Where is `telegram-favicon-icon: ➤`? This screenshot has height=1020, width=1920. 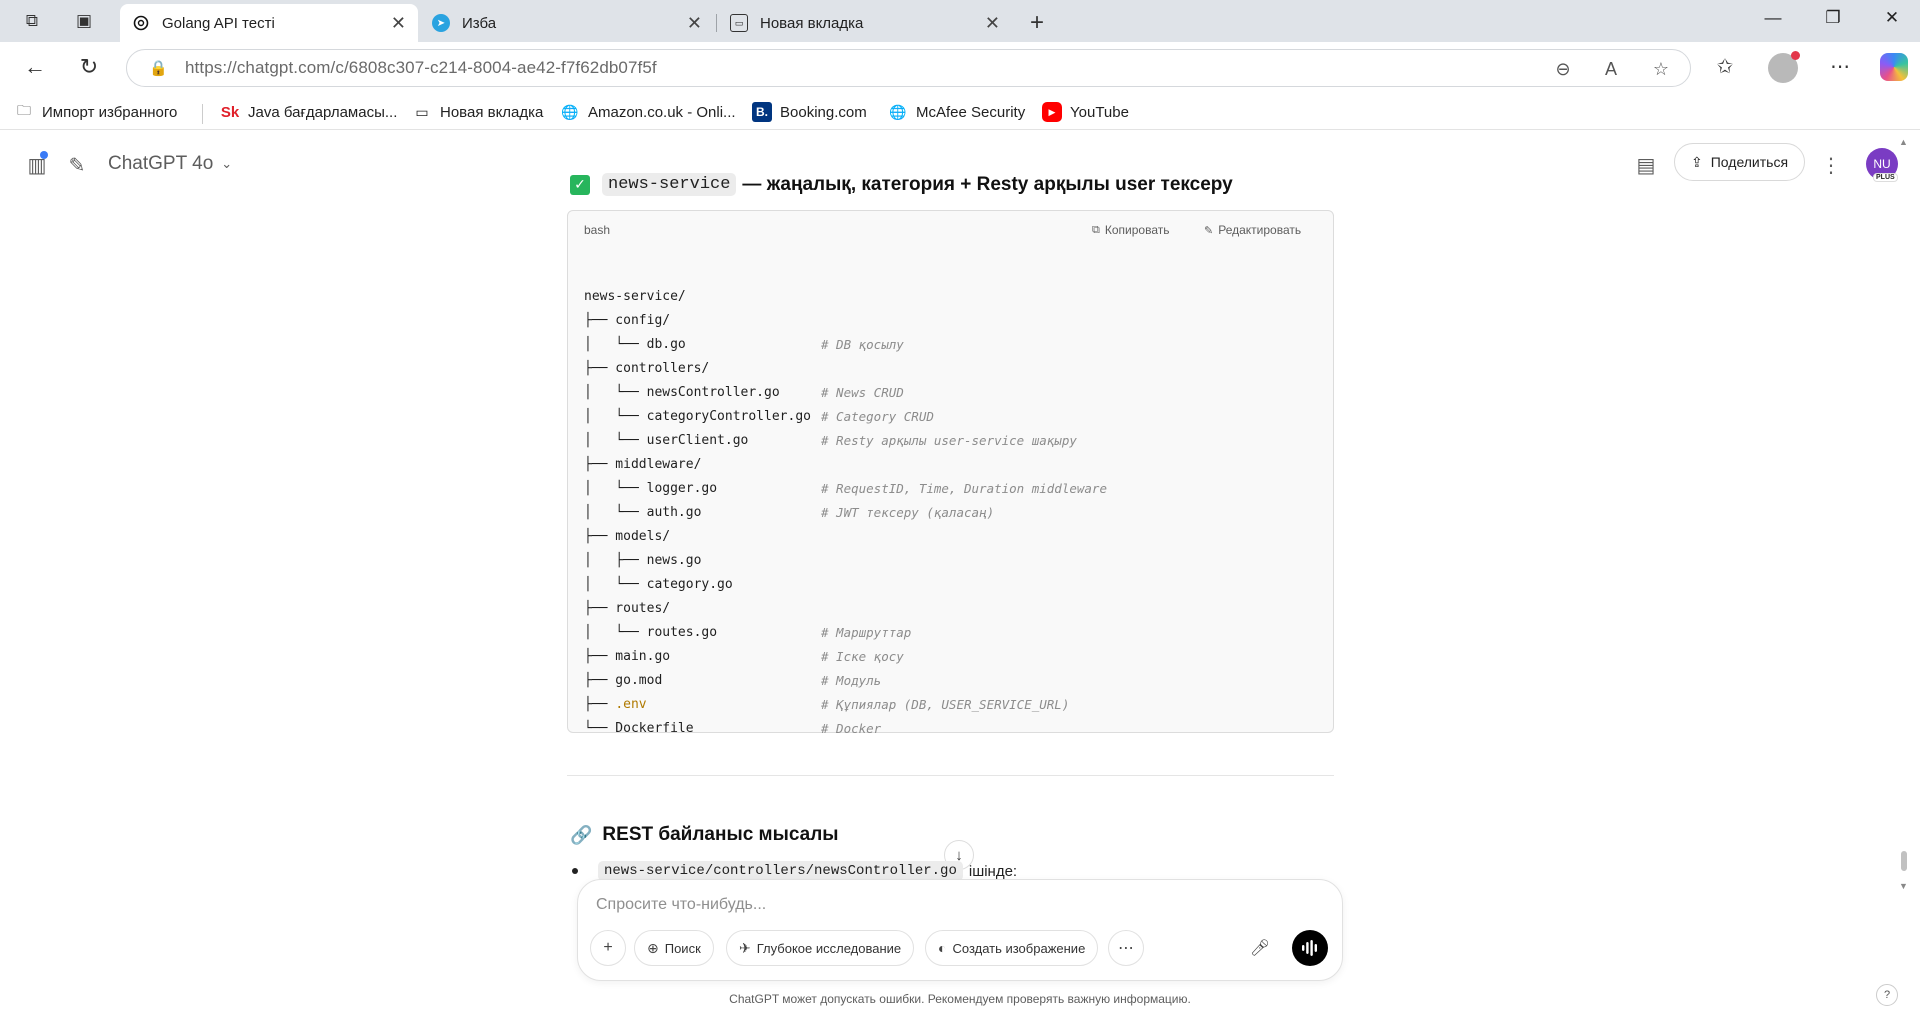 telegram-favicon-icon: ➤ is located at coordinates (441, 23).